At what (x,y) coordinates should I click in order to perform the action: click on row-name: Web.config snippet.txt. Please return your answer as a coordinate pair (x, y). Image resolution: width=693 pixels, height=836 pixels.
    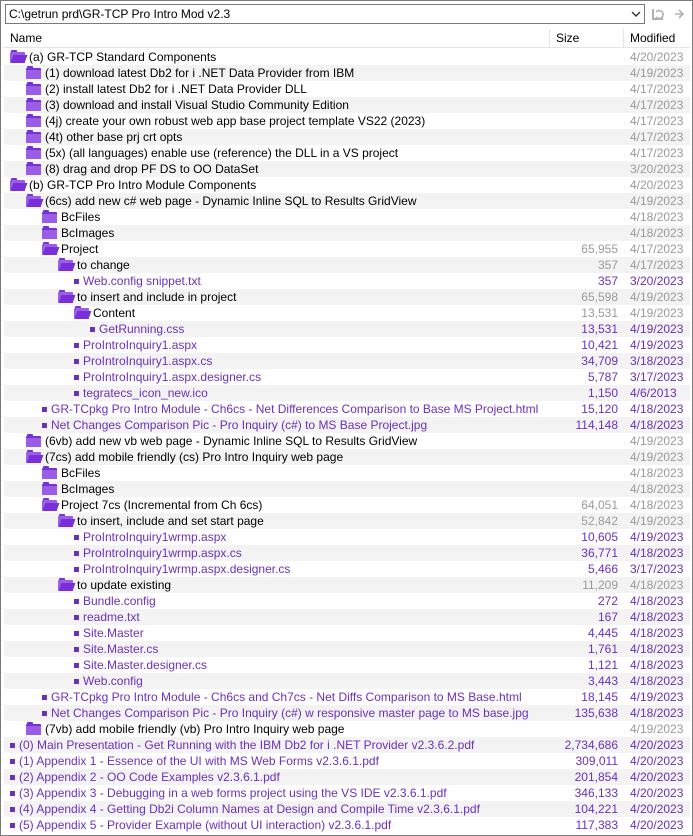
    Looking at the image, I should click on (137, 281).